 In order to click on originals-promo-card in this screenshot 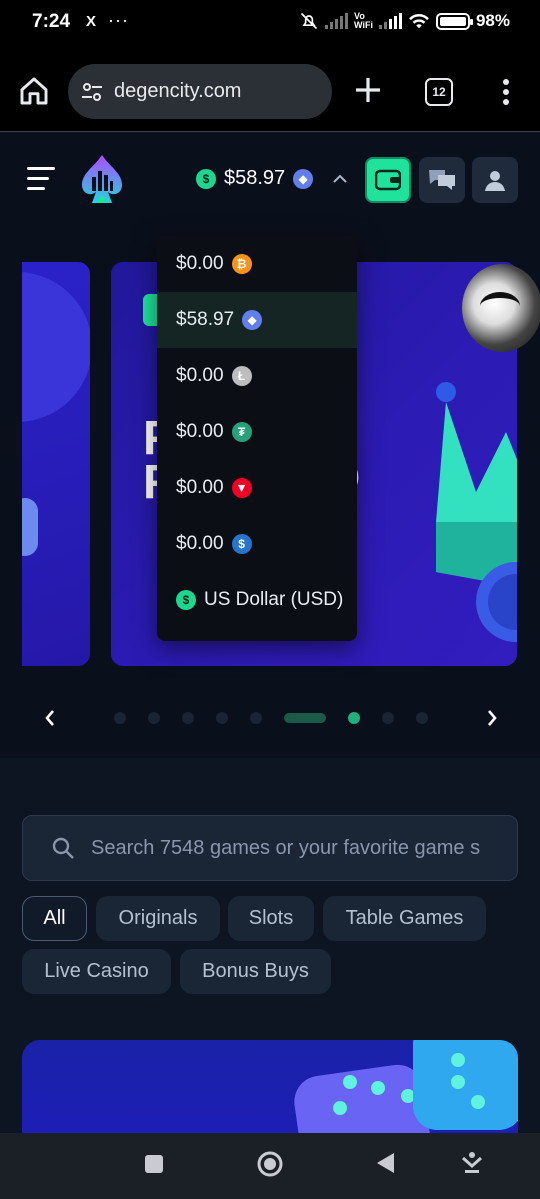, I will do `click(270, 1090)`.